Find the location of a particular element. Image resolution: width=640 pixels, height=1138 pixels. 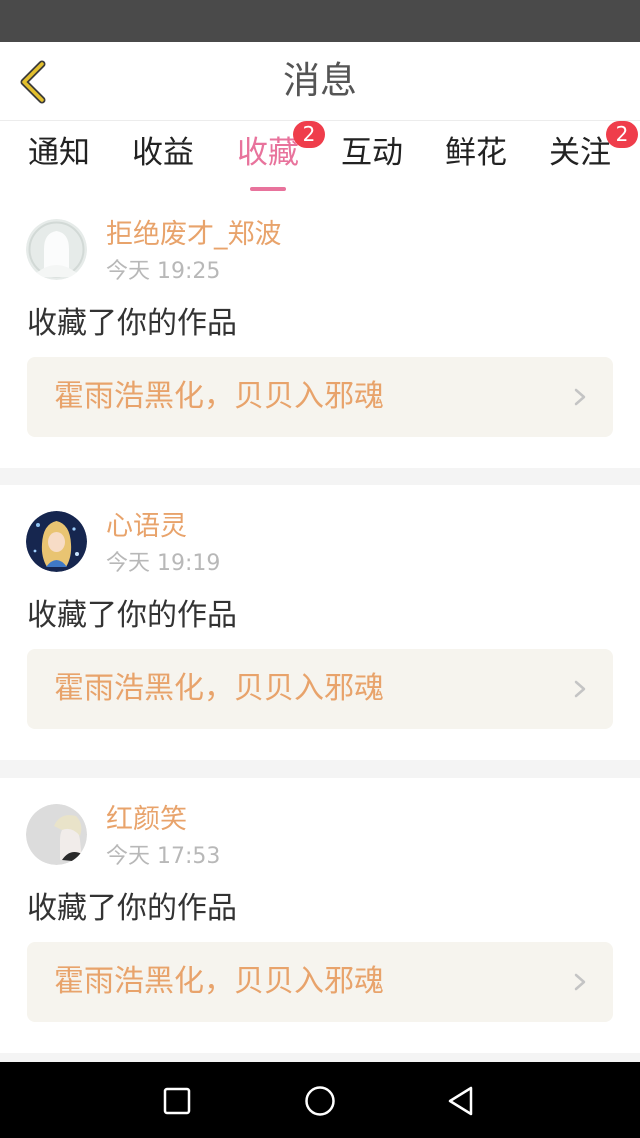

tab-label: 收藏 is located at coordinates (268, 153).